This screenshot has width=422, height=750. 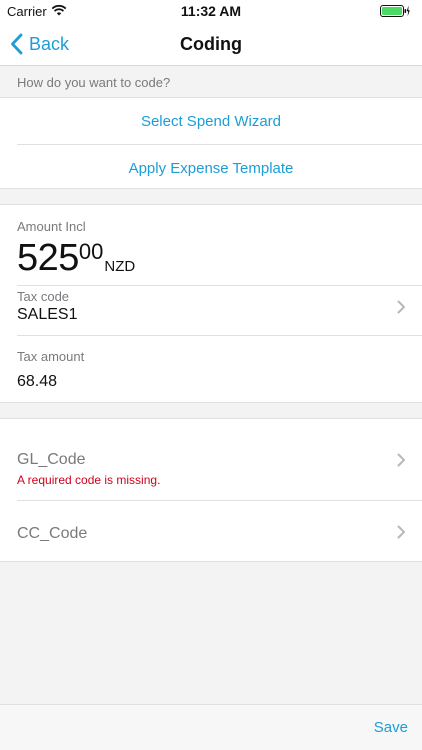 What do you see at coordinates (120, 266) in the screenshot?
I see `amount-currency: NZD` at bounding box center [120, 266].